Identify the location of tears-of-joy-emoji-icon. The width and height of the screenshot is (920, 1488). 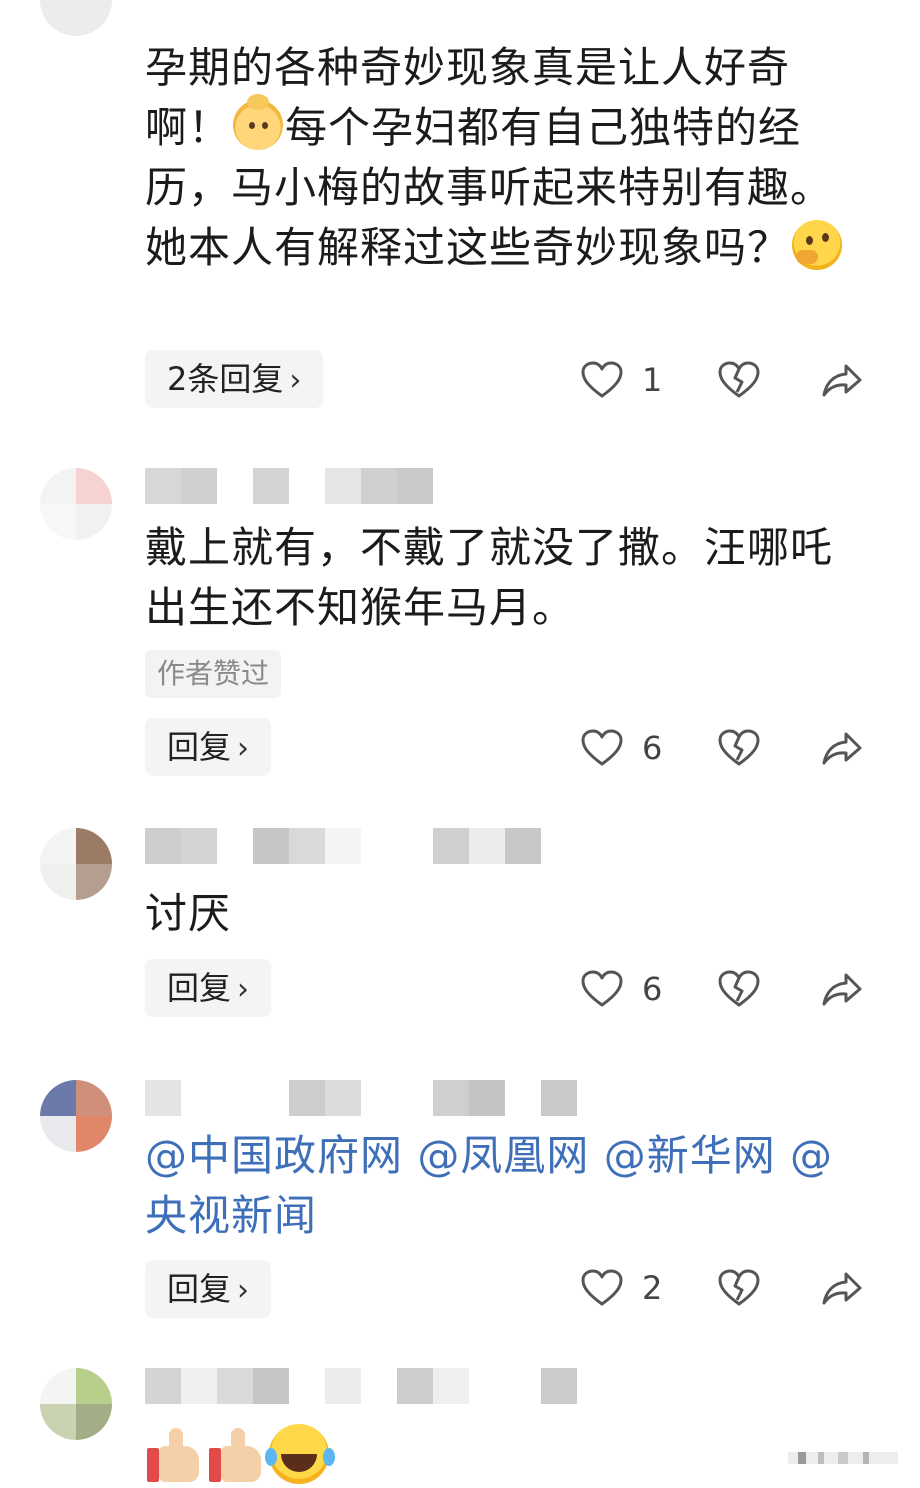
(297, 1454).